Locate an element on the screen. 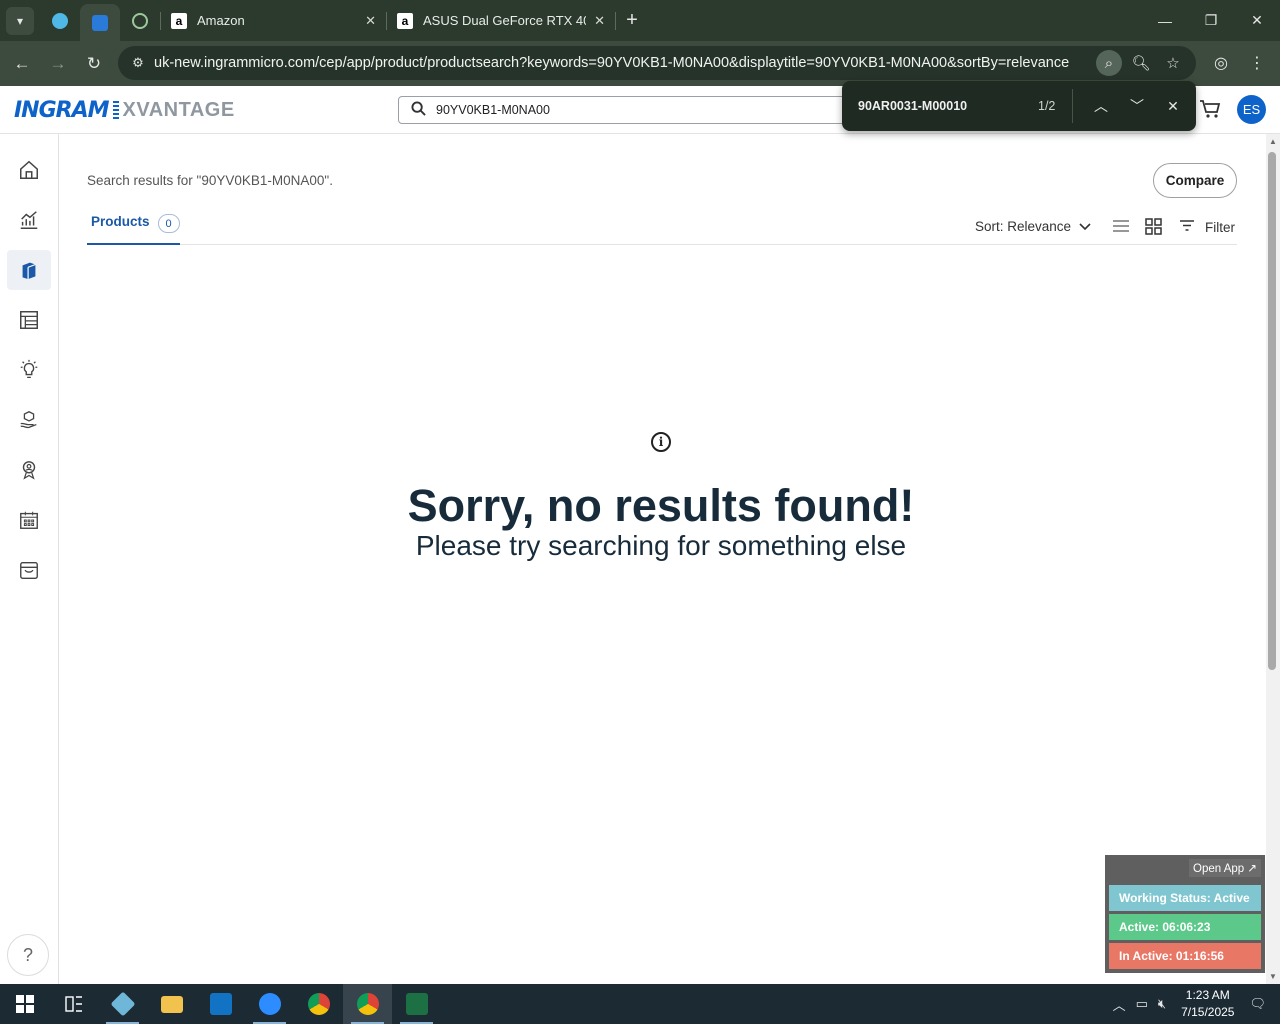 The width and height of the screenshot is (1280, 1024). chrome-icon is located at coordinates (318, 1004).